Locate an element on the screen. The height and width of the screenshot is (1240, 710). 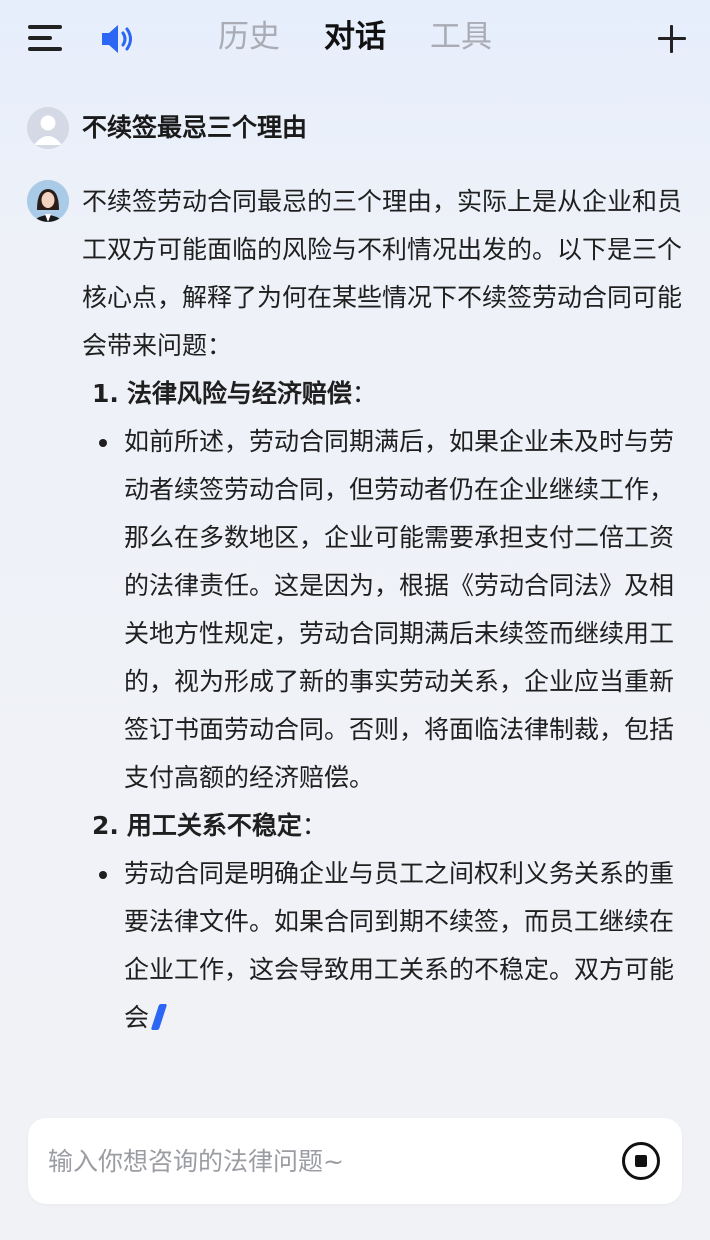
top-bar: 历史 对话 工具 is located at coordinates (355, 38).